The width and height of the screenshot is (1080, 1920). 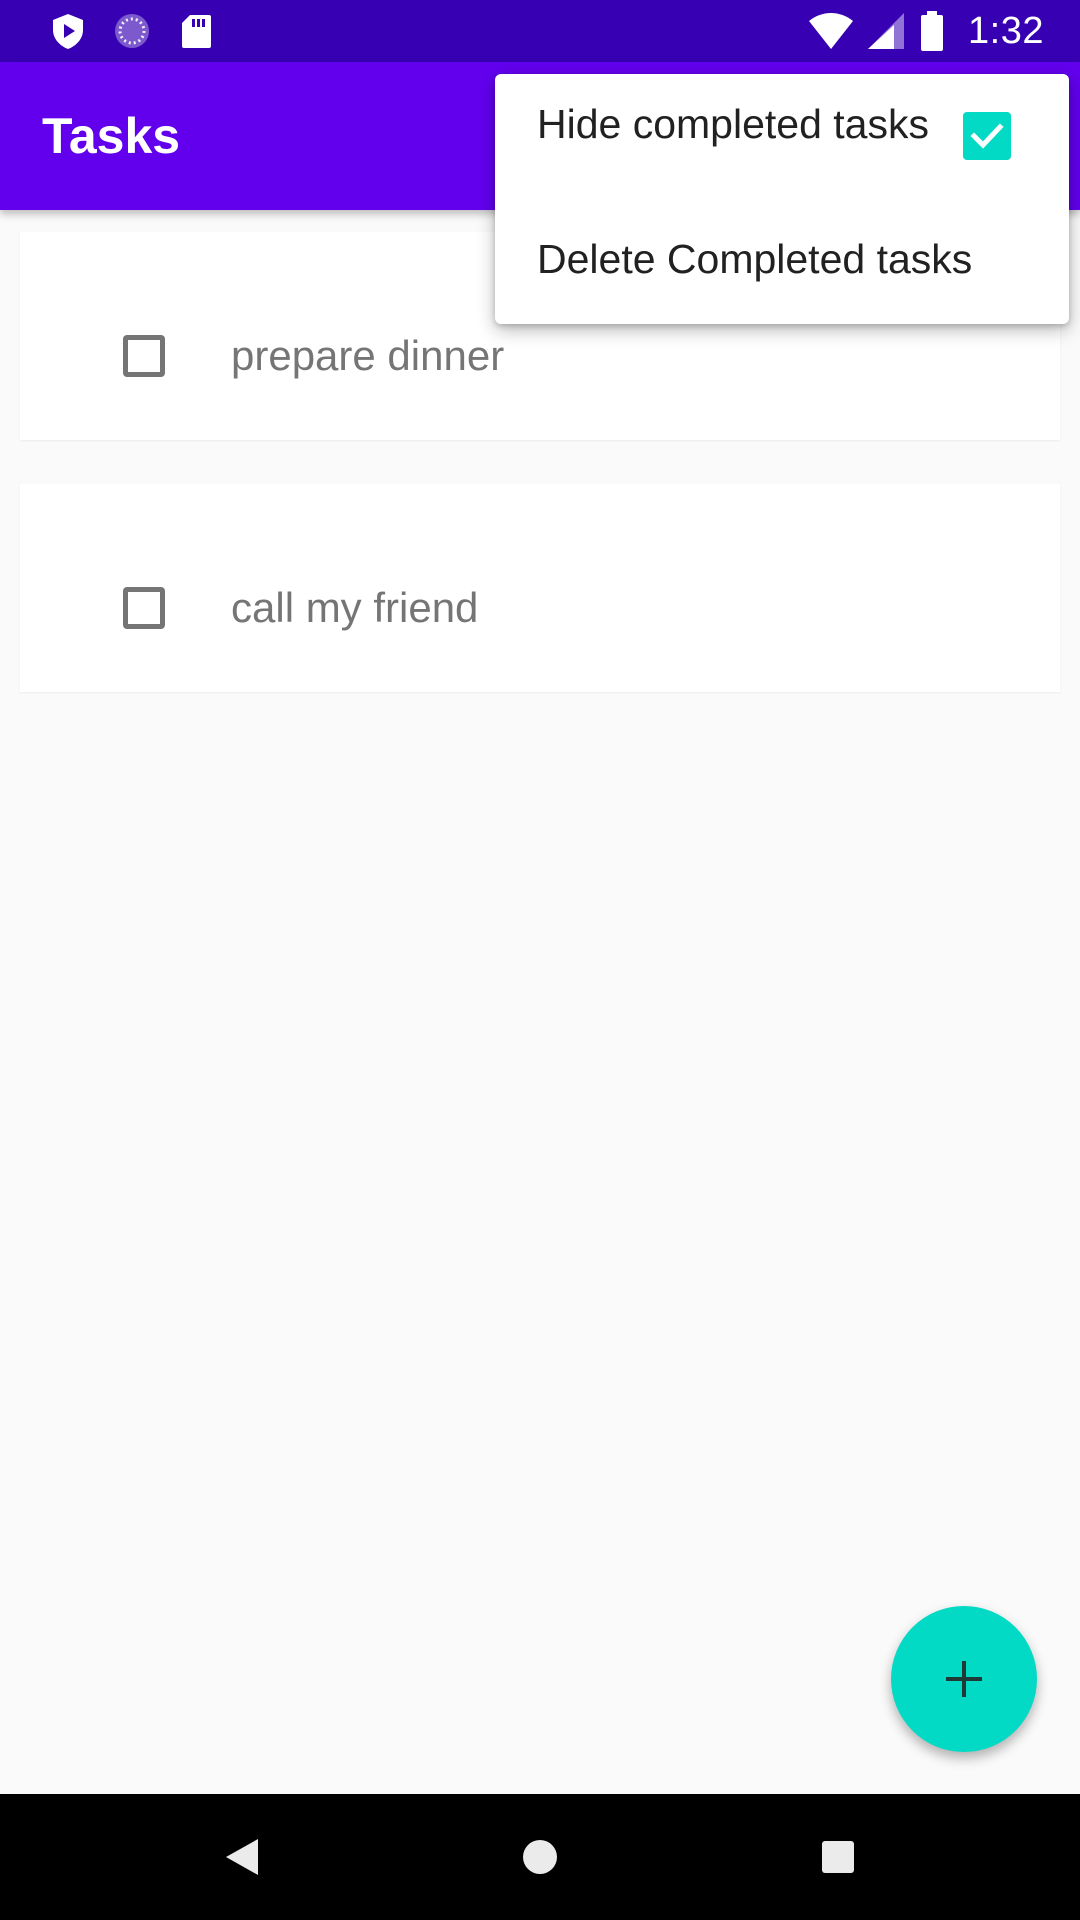 I want to click on play-protect-icon, so click(x=68, y=31).